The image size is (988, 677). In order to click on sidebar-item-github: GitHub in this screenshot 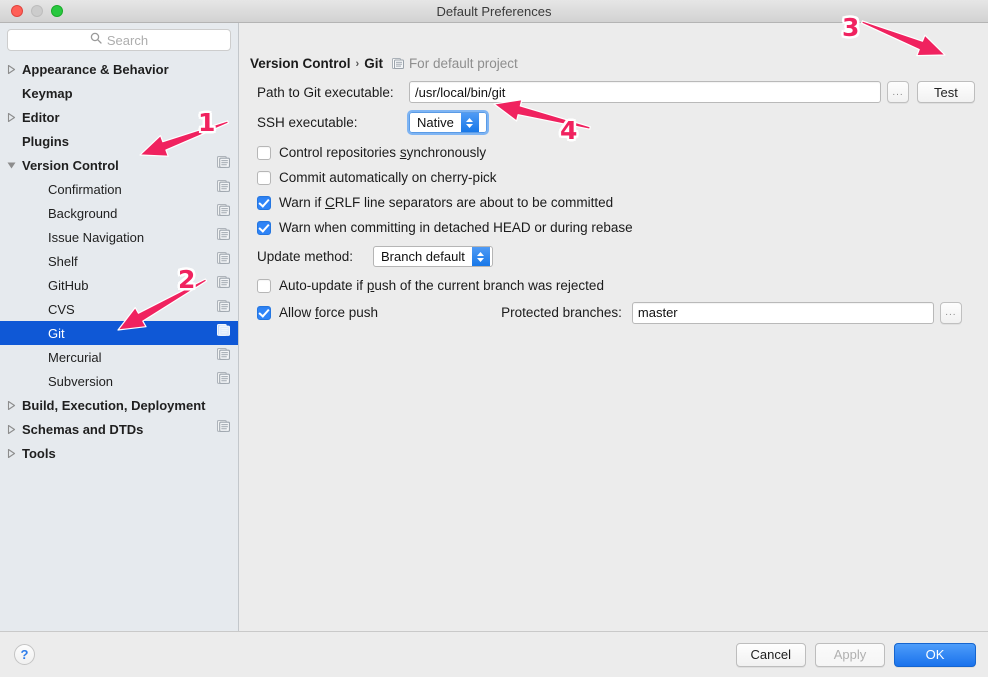, I will do `click(119, 285)`.